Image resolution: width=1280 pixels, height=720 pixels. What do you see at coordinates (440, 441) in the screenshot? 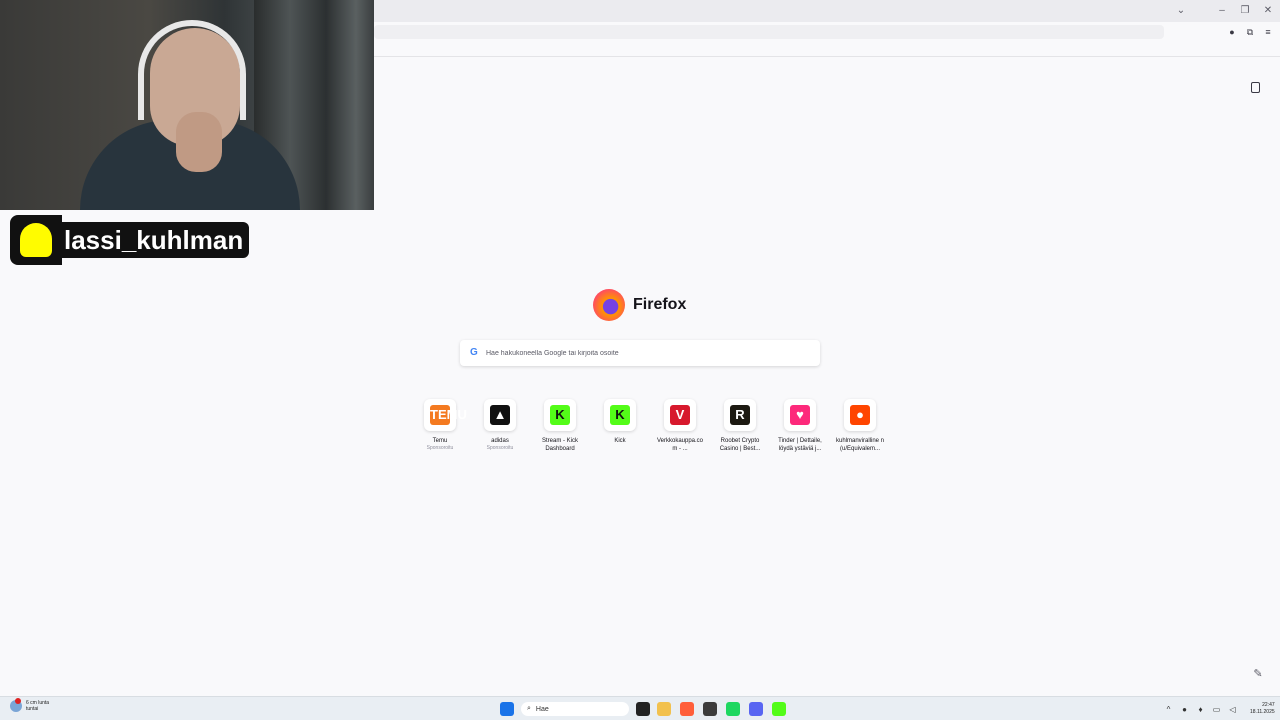
I see `shortcut-label: Temu` at bounding box center [440, 441].